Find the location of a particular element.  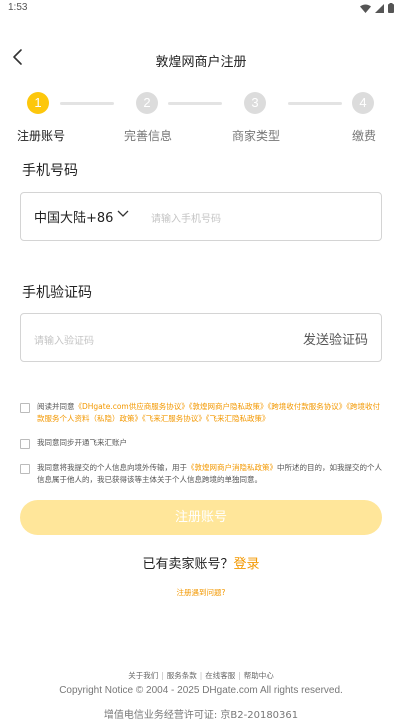

phone-input-box: 中国大陆+86 请输入手机号码 is located at coordinates (201, 216).